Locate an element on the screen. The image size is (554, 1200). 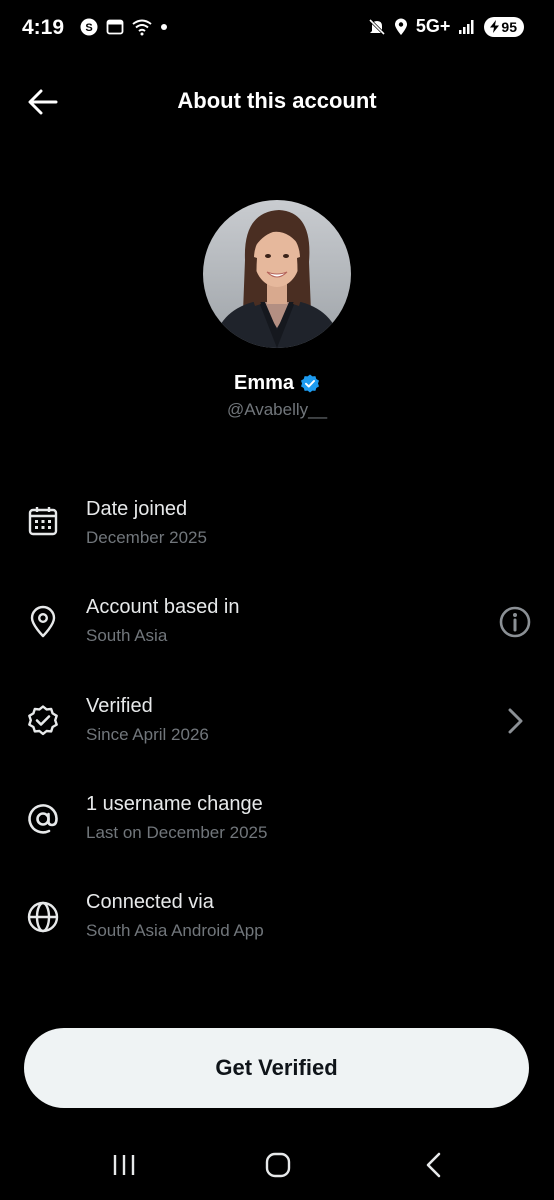
avatar is located at coordinates (277, 274).